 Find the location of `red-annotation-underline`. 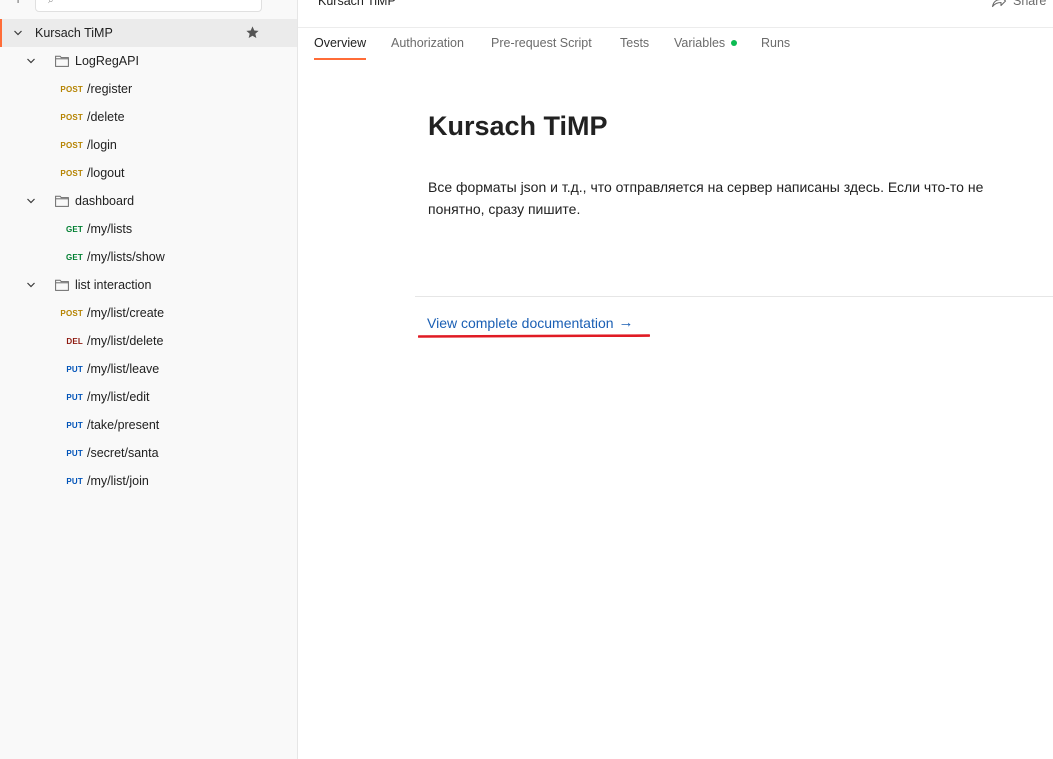

red-annotation-underline is located at coordinates (534, 336).